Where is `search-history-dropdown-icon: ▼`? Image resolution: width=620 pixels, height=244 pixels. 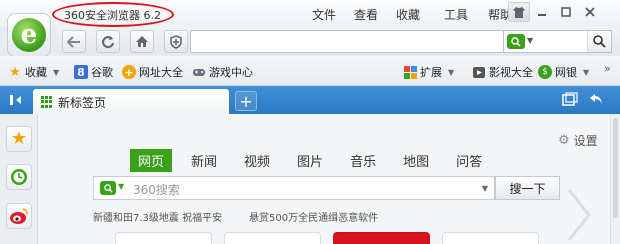 search-history-dropdown-icon: ▼ is located at coordinates (485, 188).